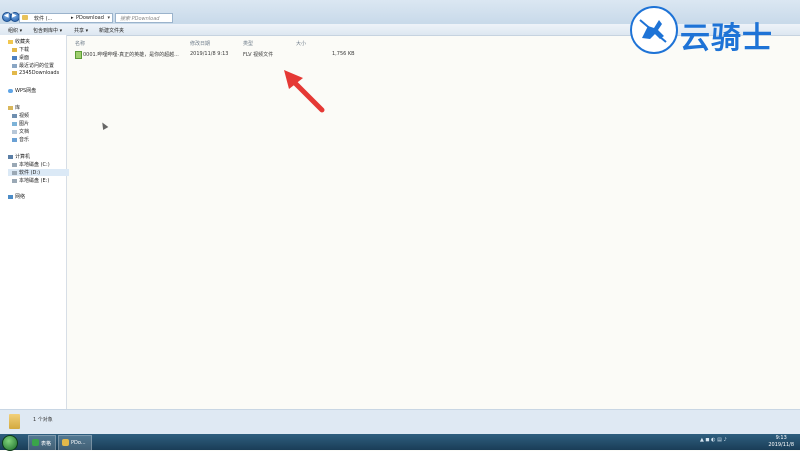 The height and width of the screenshot is (451, 800). What do you see at coordinates (19, 156) in the screenshot?
I see `nav-computer: 计算机` at bounding box center [19, 156].